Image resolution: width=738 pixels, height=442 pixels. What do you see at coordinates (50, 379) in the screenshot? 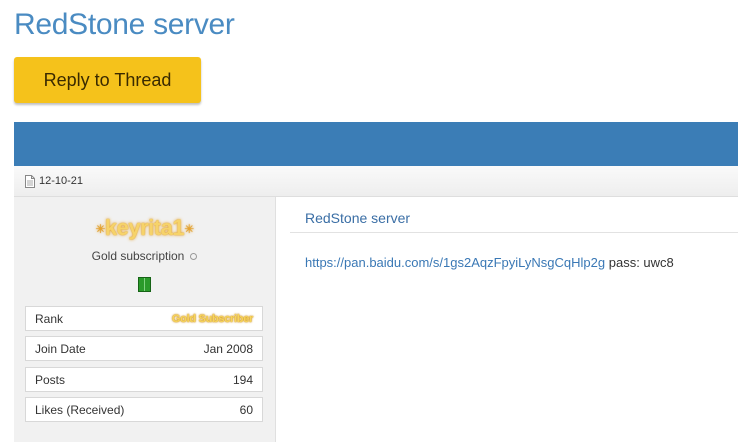
I see `info-label: Posts` at bounding box center [50, 379].